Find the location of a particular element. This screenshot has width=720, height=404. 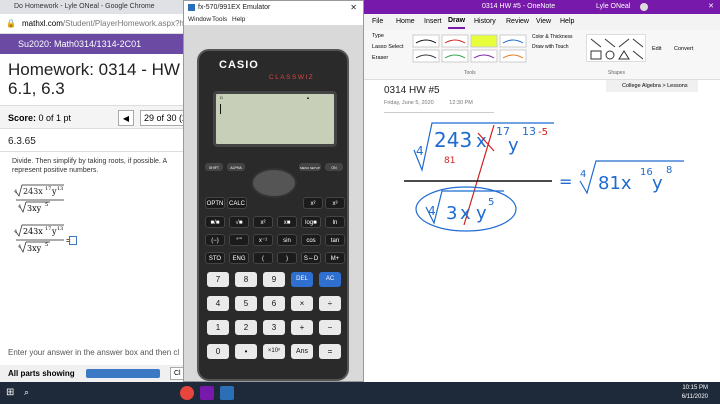

tab-insert: Insert is located at coordinates (433, 22).